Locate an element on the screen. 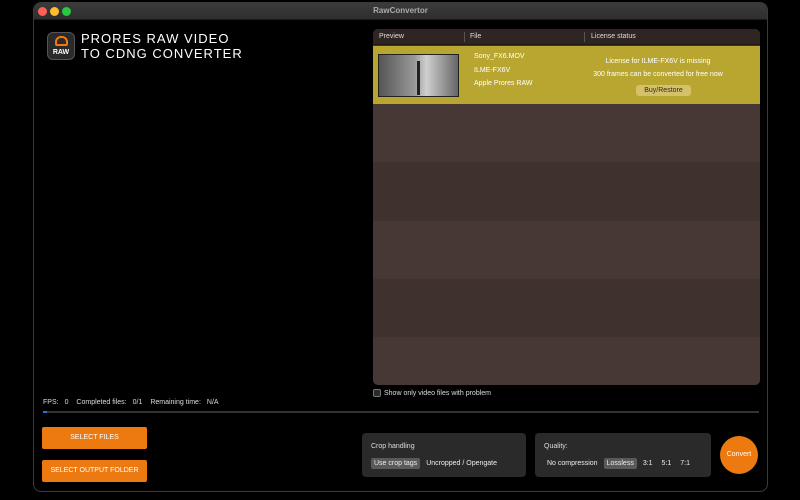 This screenshot has width=800, height=500. fps-value: 0 is located at coordinates (66, 402).